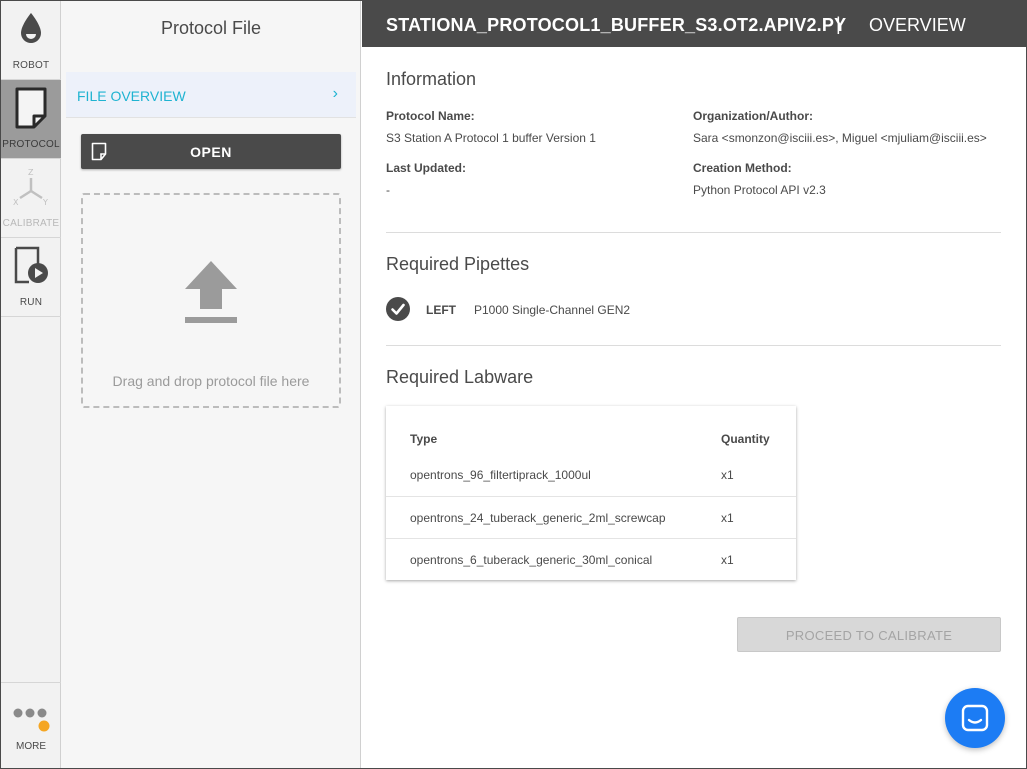  Describe the element at coordinates (917, 25) in the screenshot. I see `view-name: OVERVIEW` at that location.